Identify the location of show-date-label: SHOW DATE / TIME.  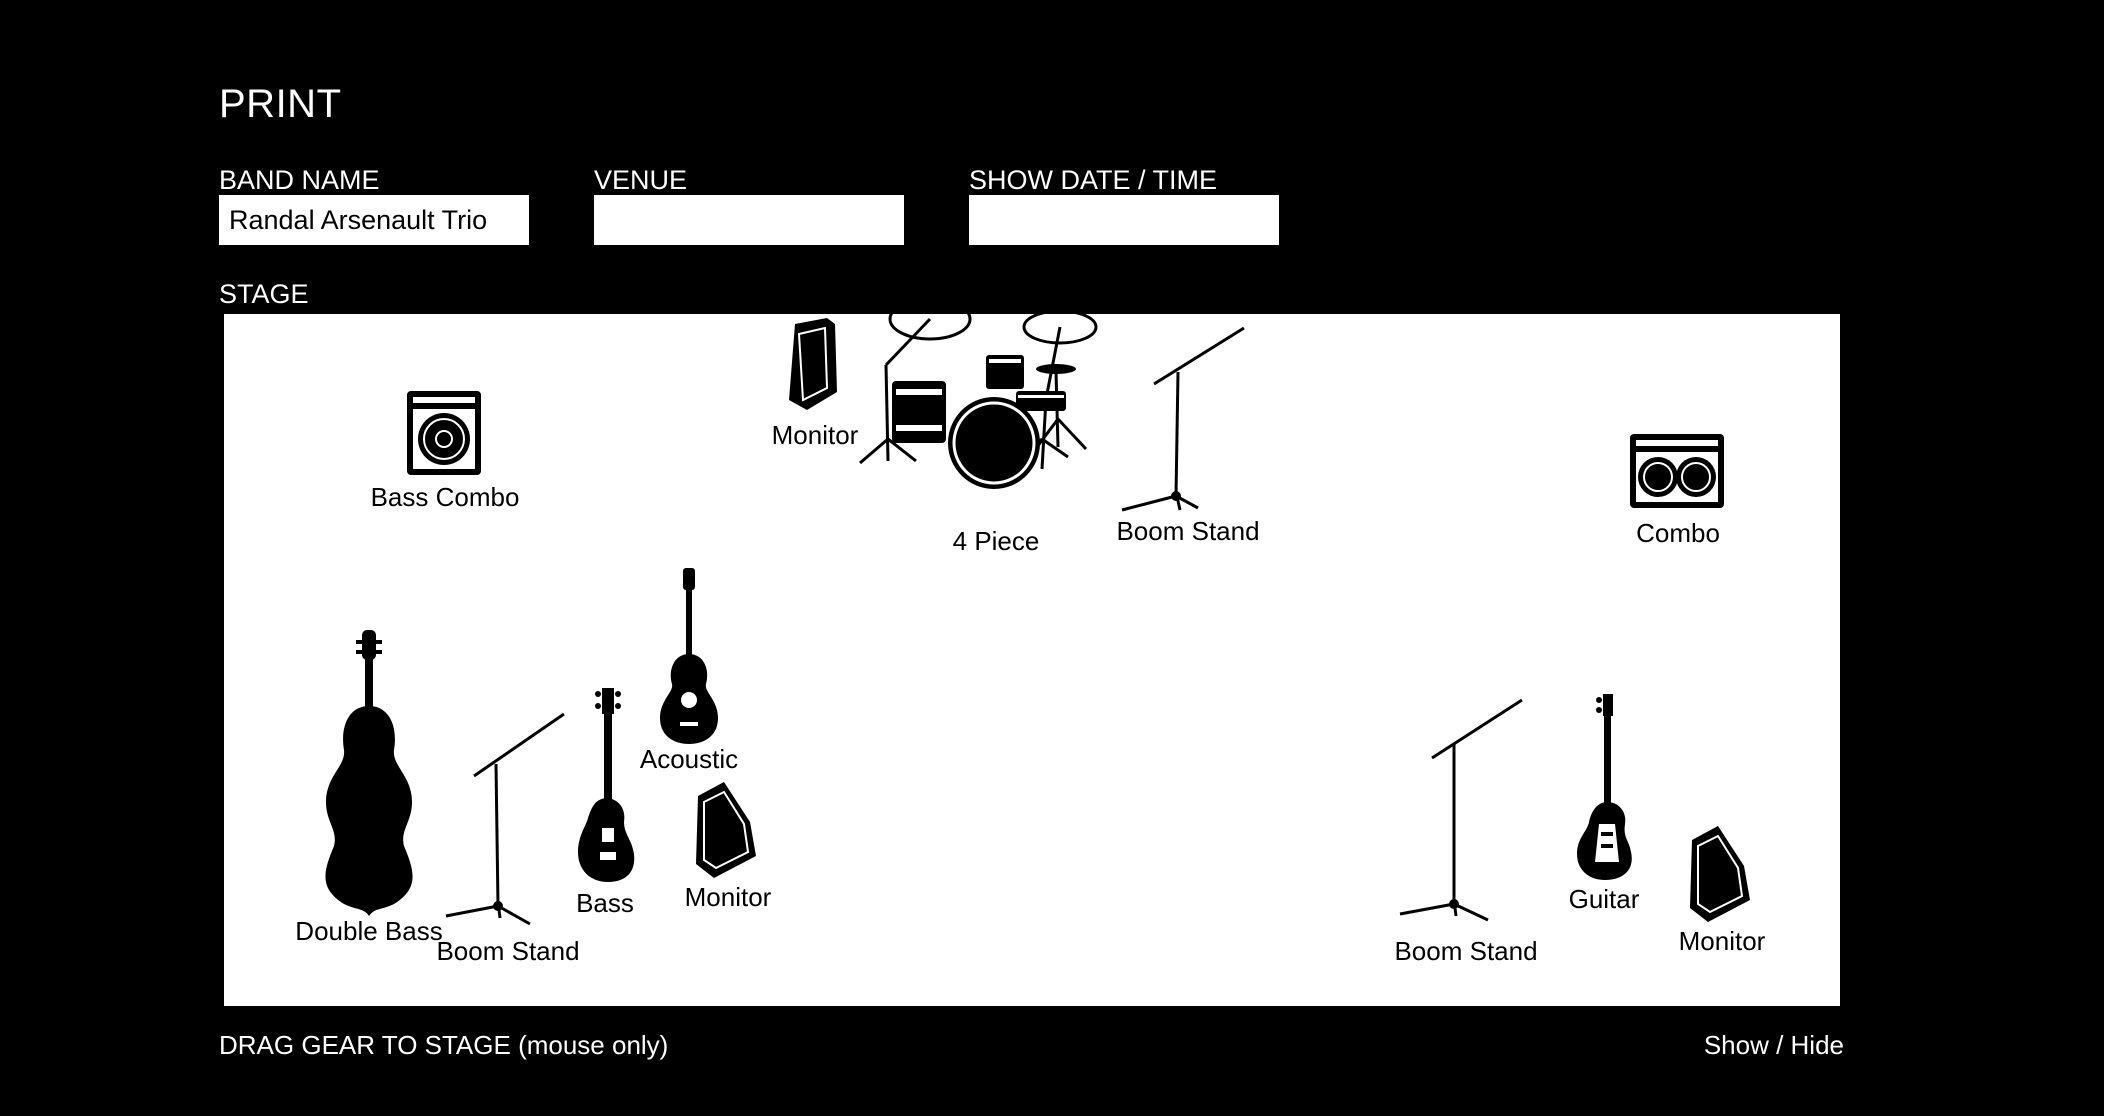
(1093, 180).